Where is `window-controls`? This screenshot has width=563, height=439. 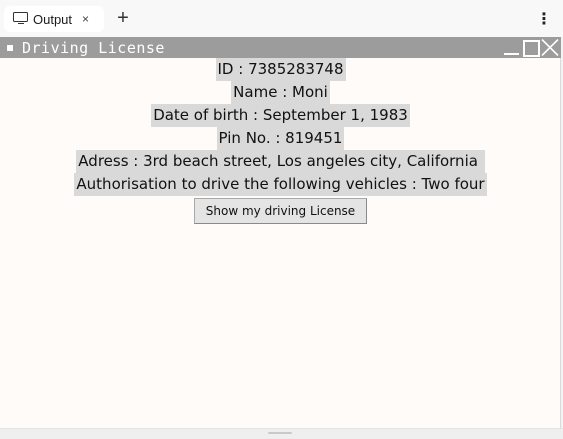 window-controls is located at coordinates (530, 48).